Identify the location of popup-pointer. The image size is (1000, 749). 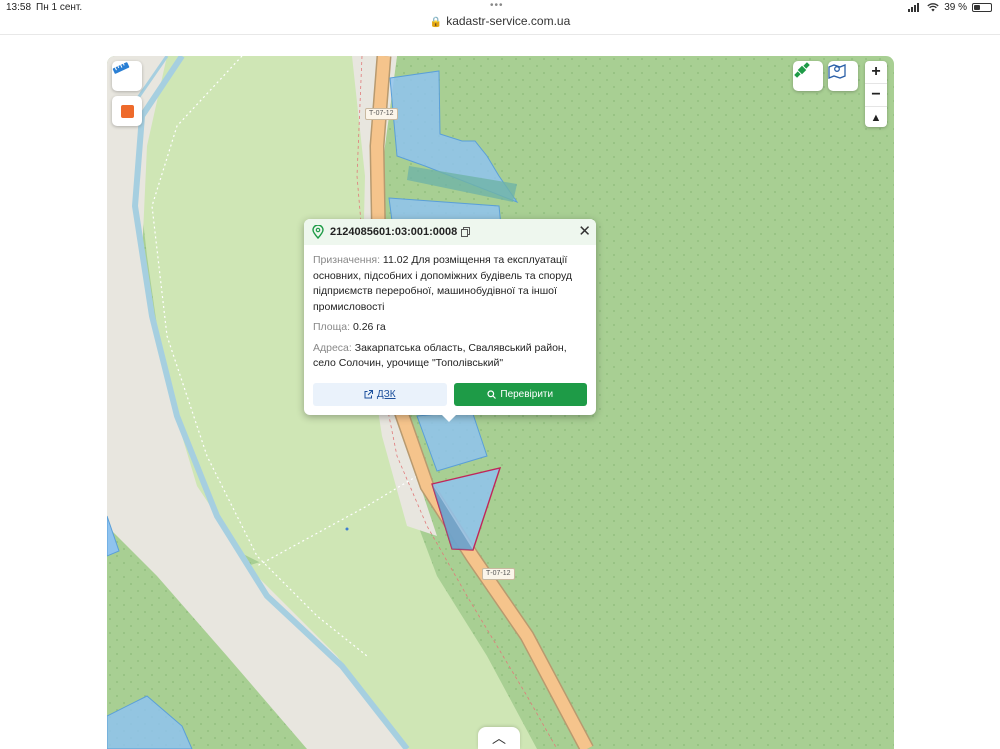
(449, 418).